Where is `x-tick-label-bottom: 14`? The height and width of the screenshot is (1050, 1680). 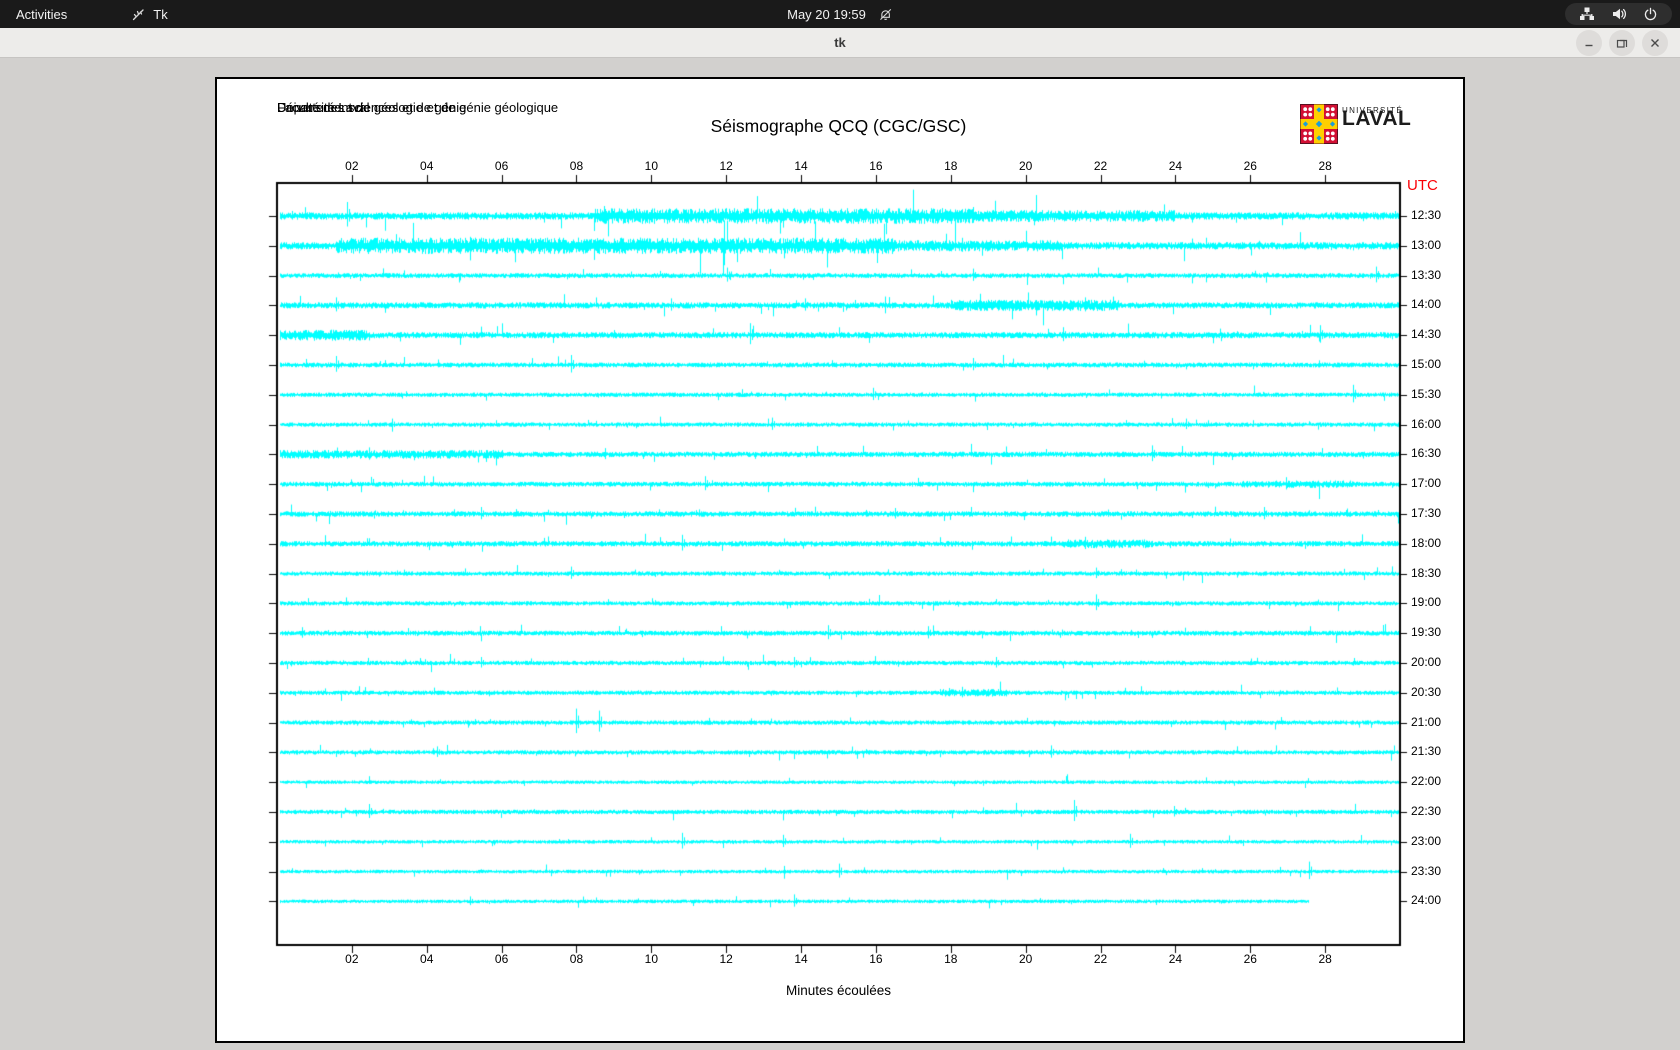
x-tick-label-bottom: 14 is located at coordinates (801, 959).